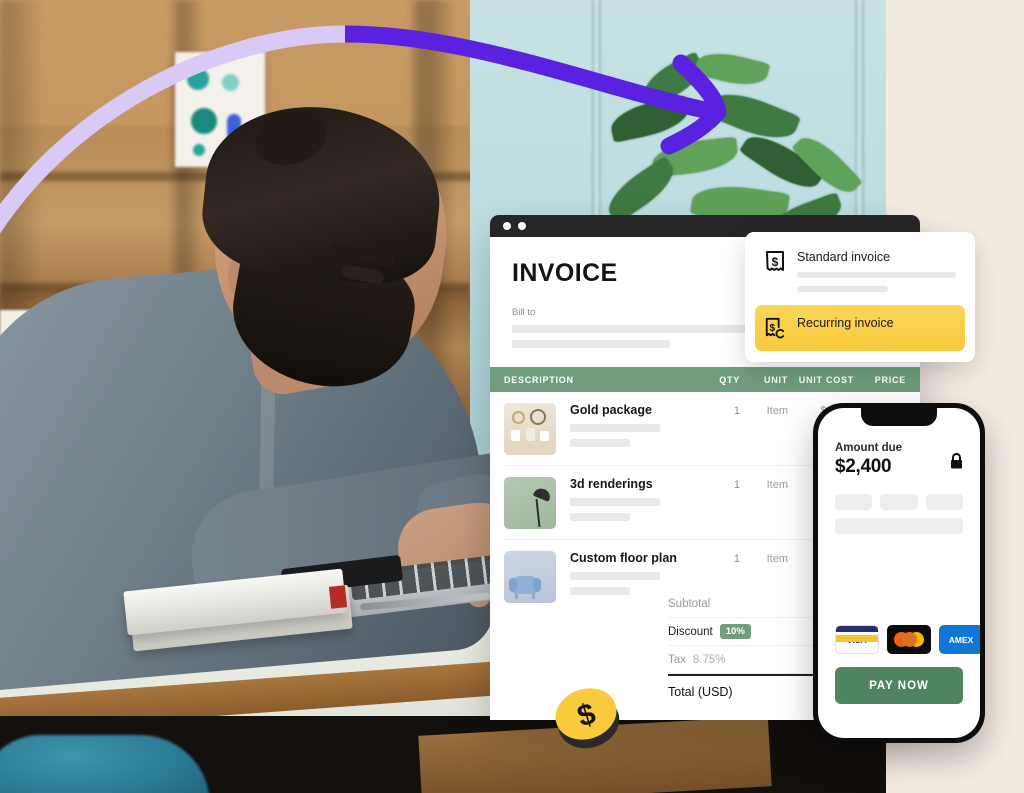 This screenshot has width=1024, height=793. I want to click on tax-label: Tax, so click(677, 659).